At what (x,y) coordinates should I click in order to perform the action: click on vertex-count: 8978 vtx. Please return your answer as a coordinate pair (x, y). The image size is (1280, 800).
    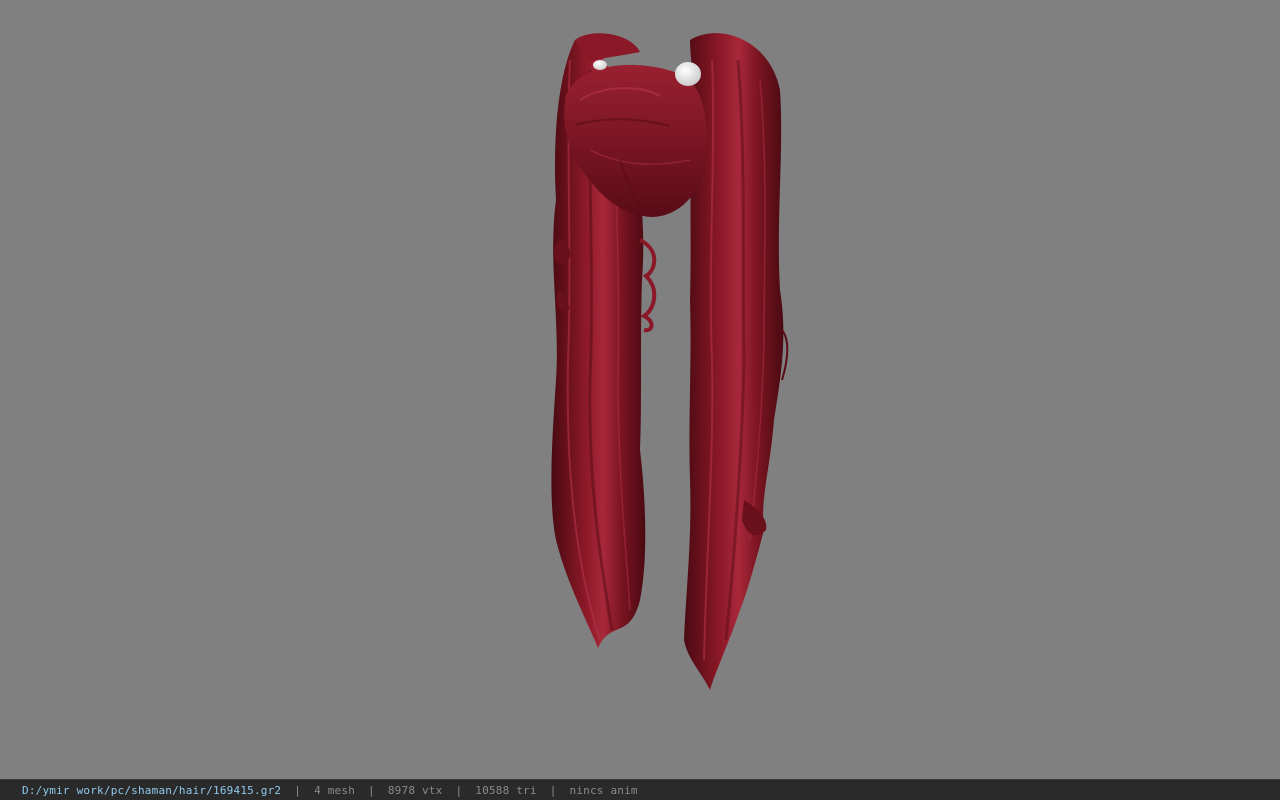
    Looking at the image, I should click on (415, 790).